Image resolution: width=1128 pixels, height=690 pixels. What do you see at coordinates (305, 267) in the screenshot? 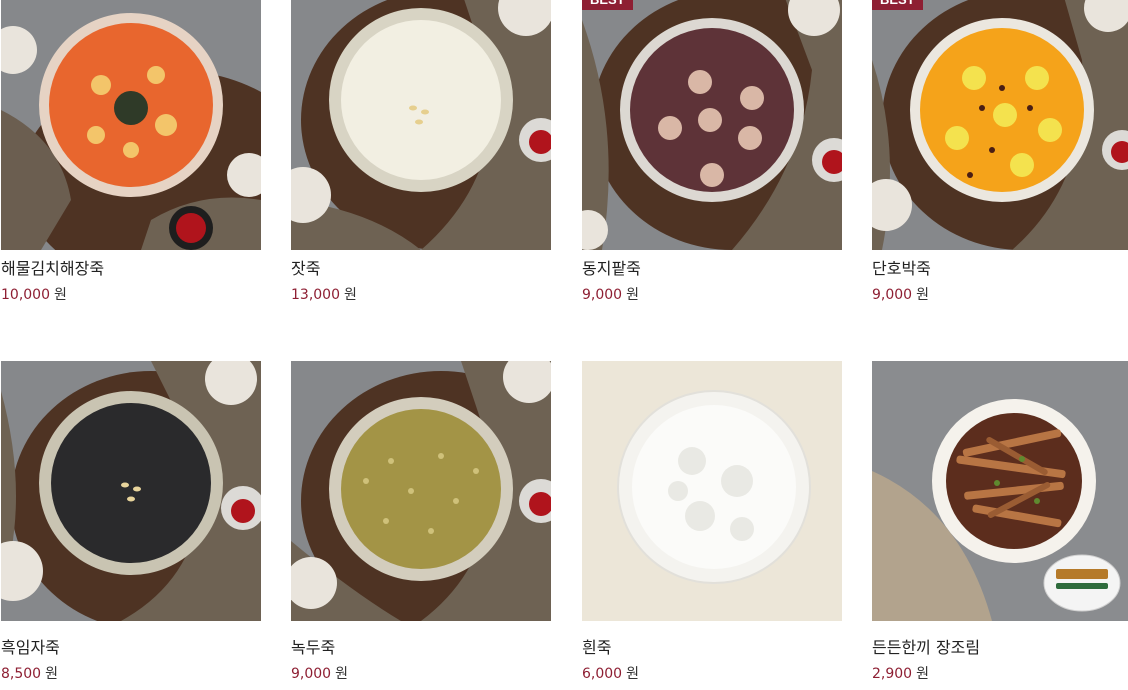
I see `product-name: 잣죽` at bounding box center [305, 267].